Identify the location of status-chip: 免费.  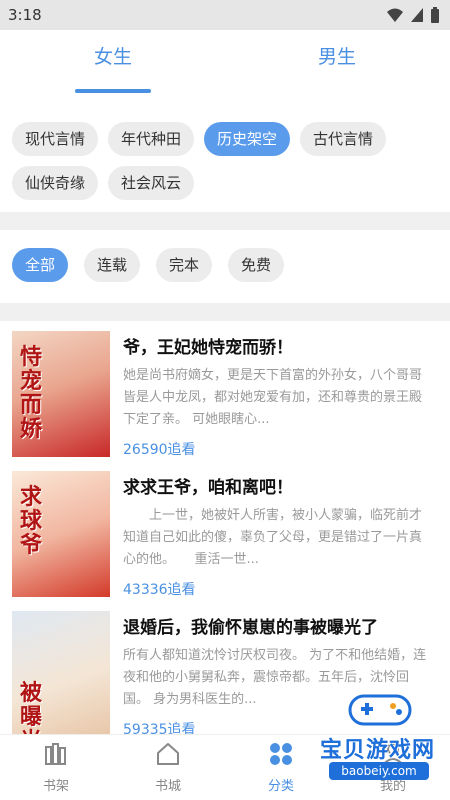
(256, 265).